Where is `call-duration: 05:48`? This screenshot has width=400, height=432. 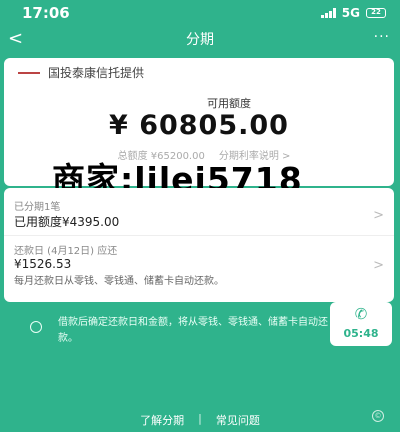 call-duration: 05:48 is located at coordinates (361, 333).